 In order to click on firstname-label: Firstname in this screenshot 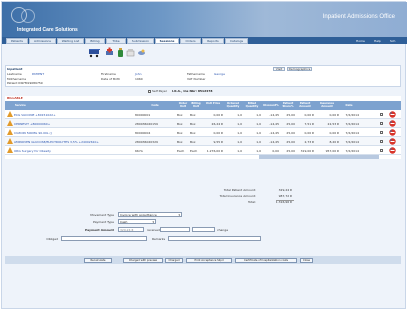, I will do `click(108, 74)`.